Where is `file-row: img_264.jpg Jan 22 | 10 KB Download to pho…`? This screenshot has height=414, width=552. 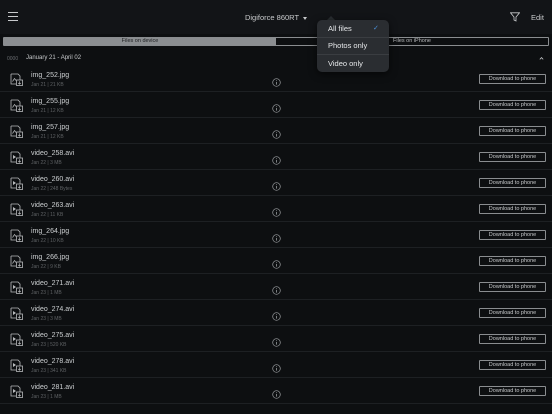
file-row: img_264.jpg Jan 22 | 10 KB Download to pho… is located at coordinates (276, 235).